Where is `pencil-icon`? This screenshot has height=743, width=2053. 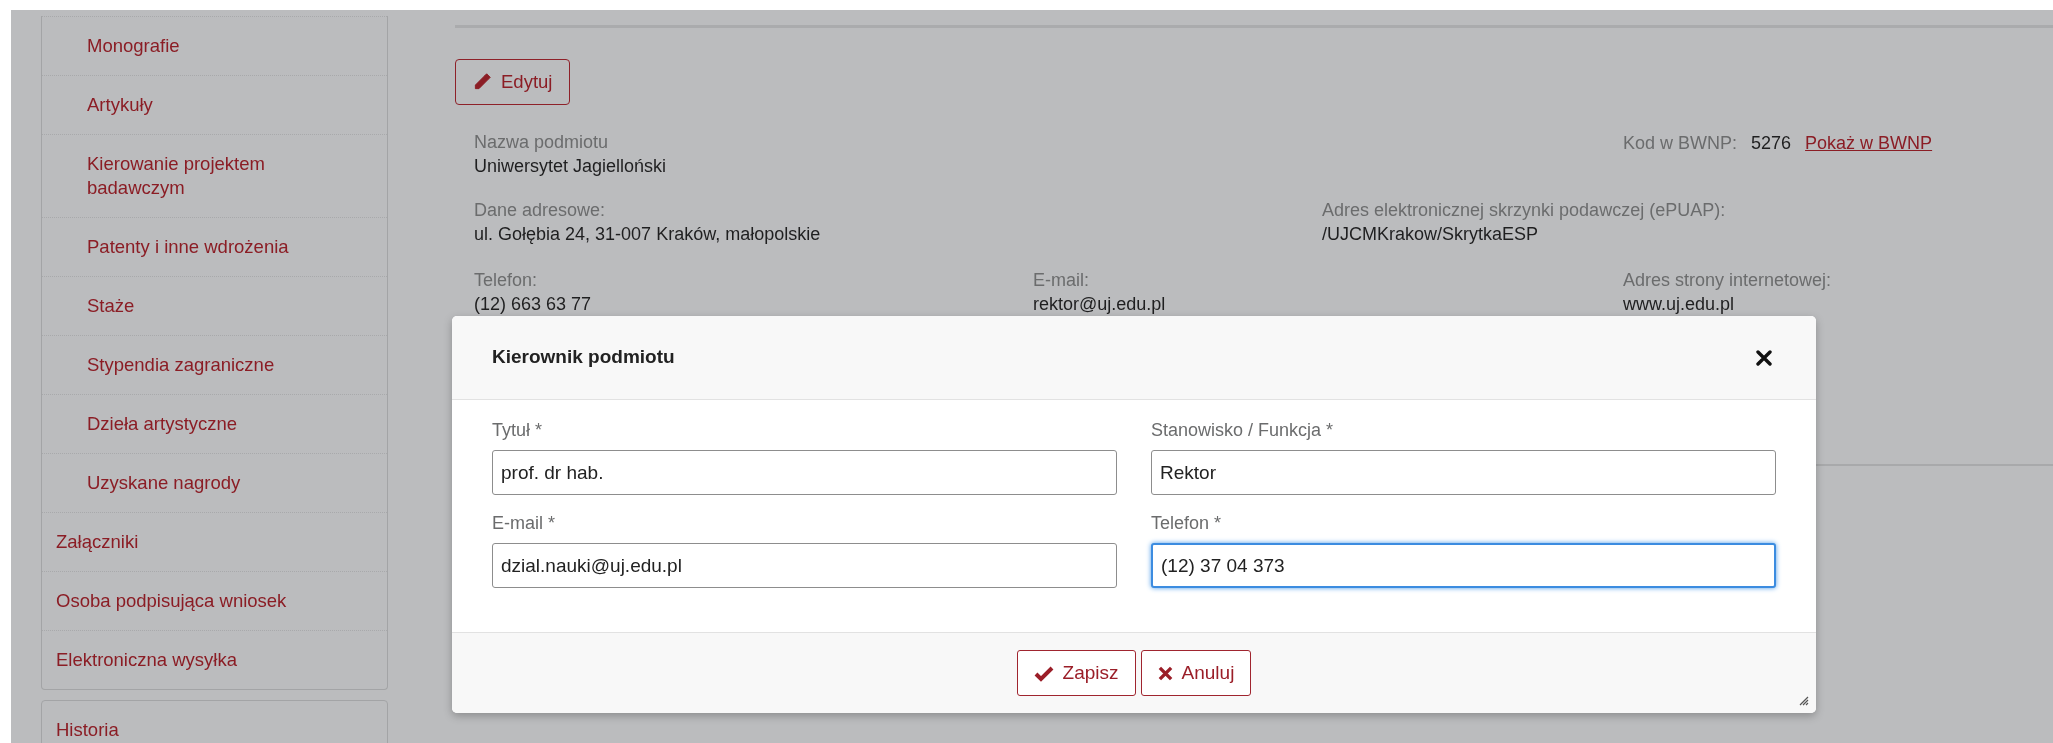 pencil-icon is located at coordinates (482, 82).